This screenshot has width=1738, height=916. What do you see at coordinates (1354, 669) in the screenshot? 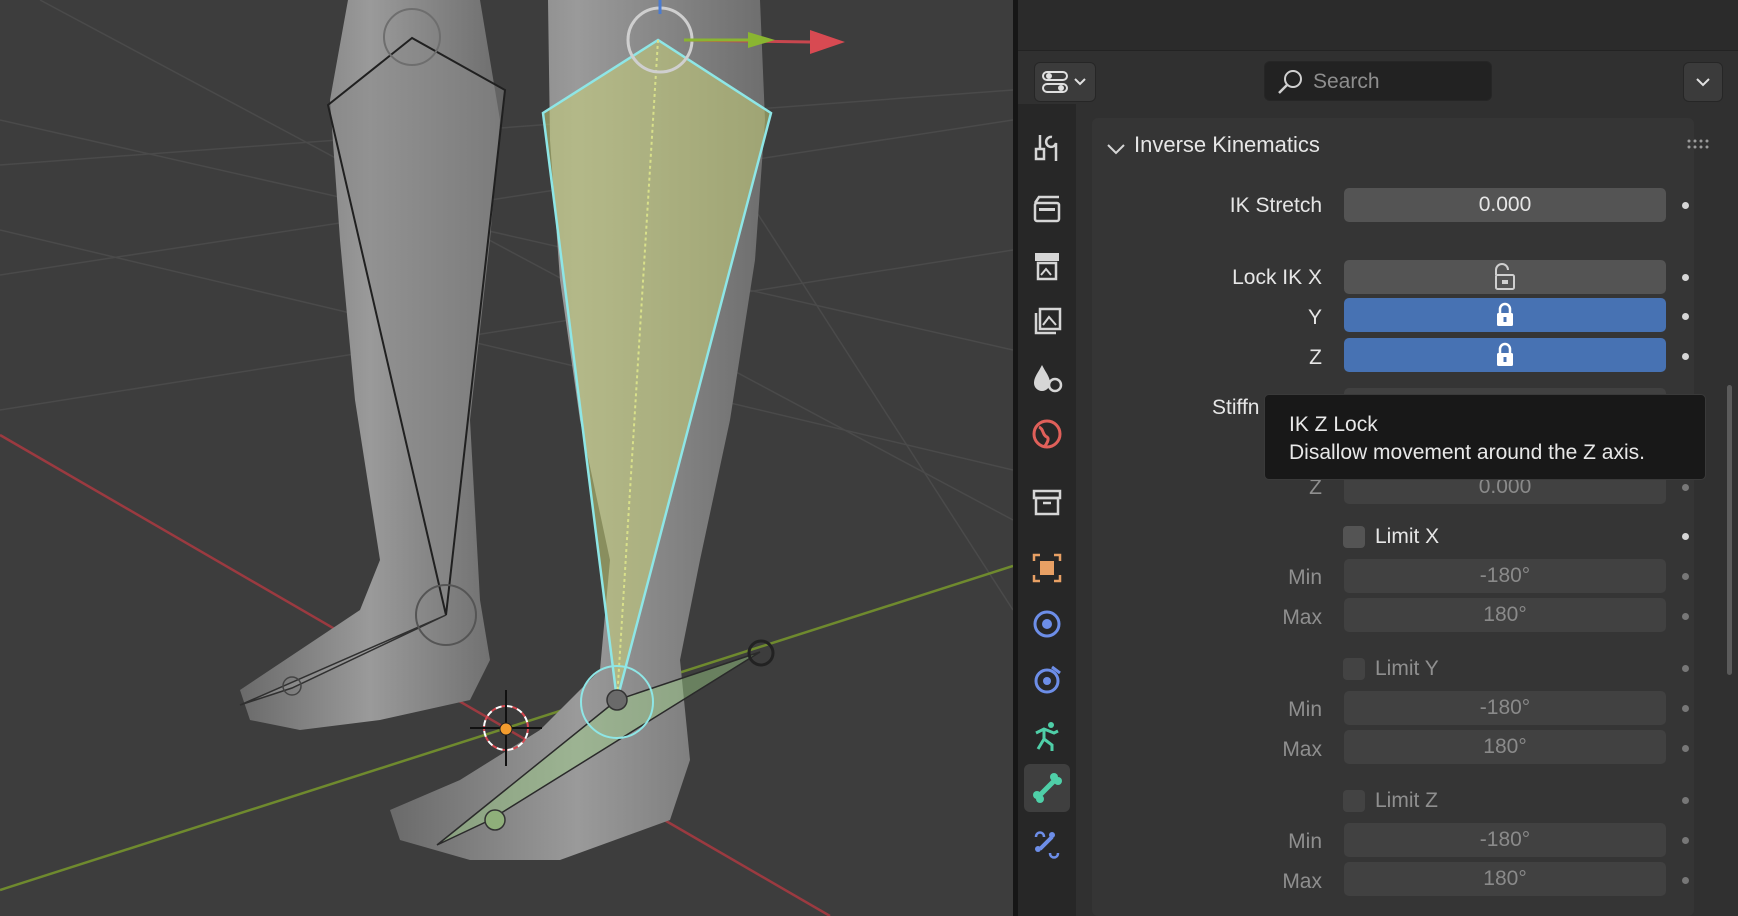
I see `limit-y-checkbox` at bounding box center [1354, 669].